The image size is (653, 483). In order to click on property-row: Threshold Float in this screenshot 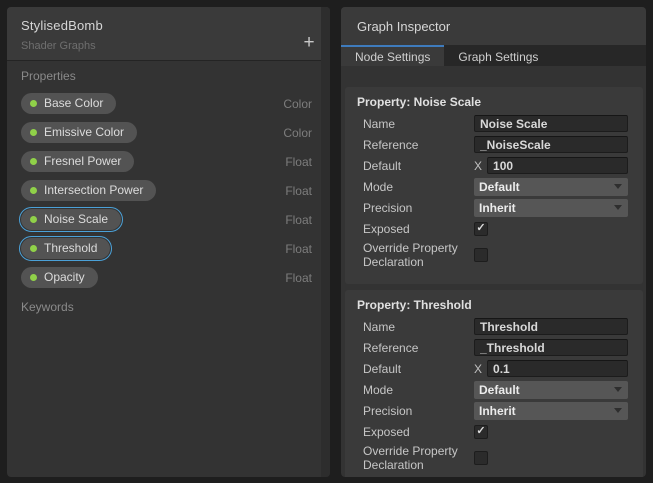, I will do `click(168, 248)`.